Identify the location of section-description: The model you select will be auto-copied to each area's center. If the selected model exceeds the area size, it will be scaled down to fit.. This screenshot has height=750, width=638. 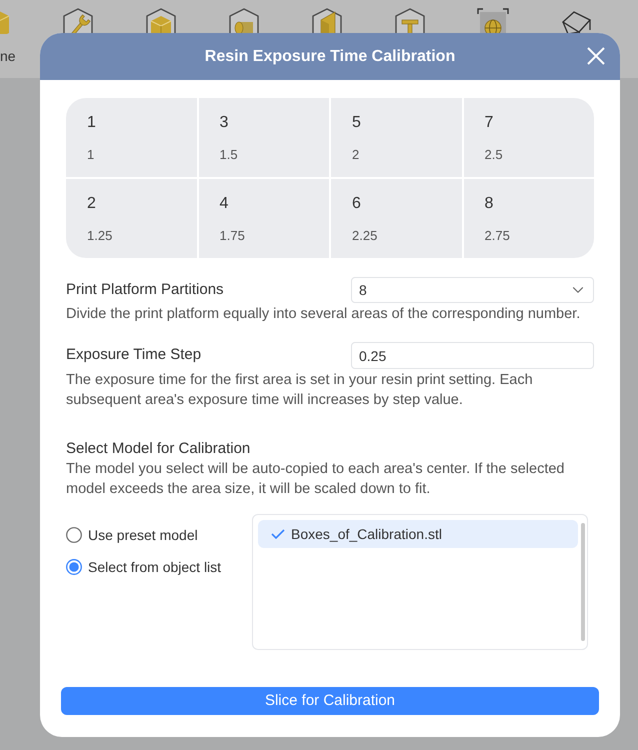
(316, 479).